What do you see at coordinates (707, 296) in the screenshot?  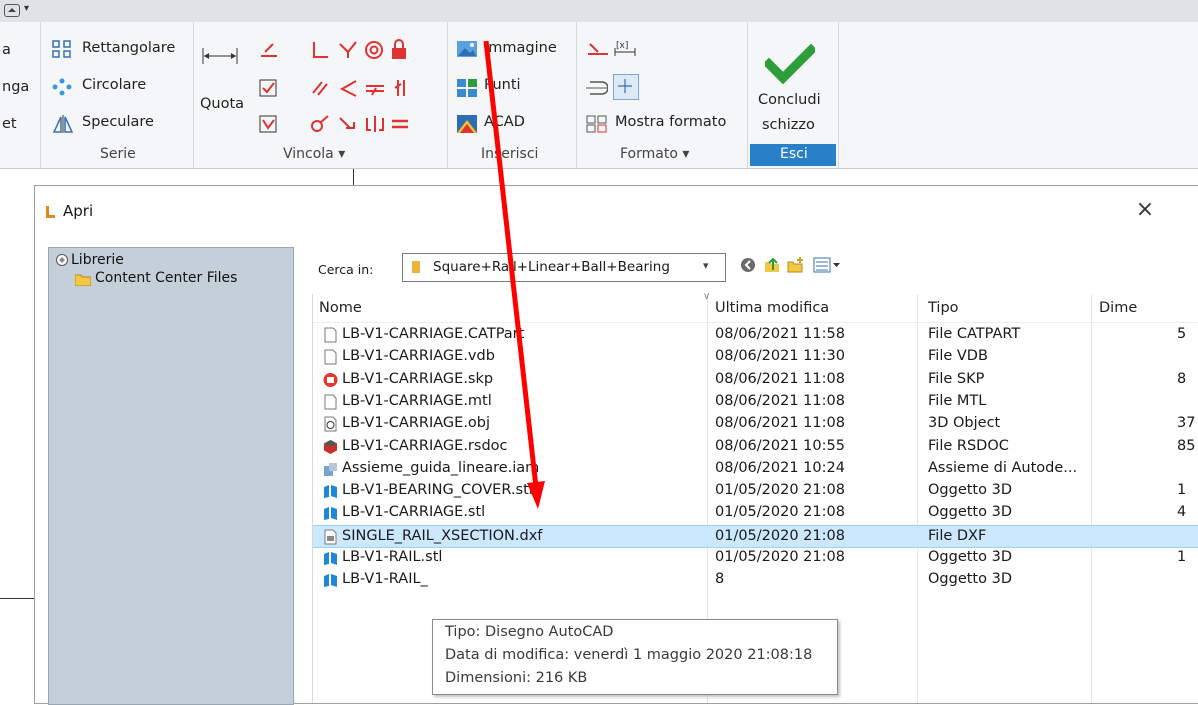 I see `center-marker: ∨` at bounding box center [707, 296].